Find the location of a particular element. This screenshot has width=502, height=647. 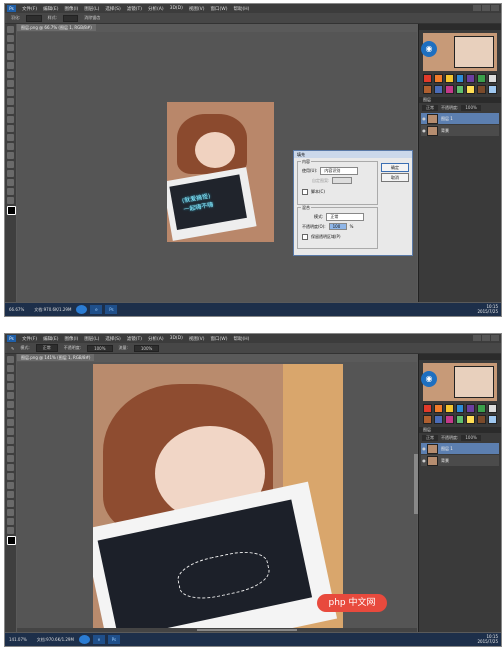

photo-canvas: (就爱搞怪) 一起嗨不嗨 is located at coordinates (220, 172).